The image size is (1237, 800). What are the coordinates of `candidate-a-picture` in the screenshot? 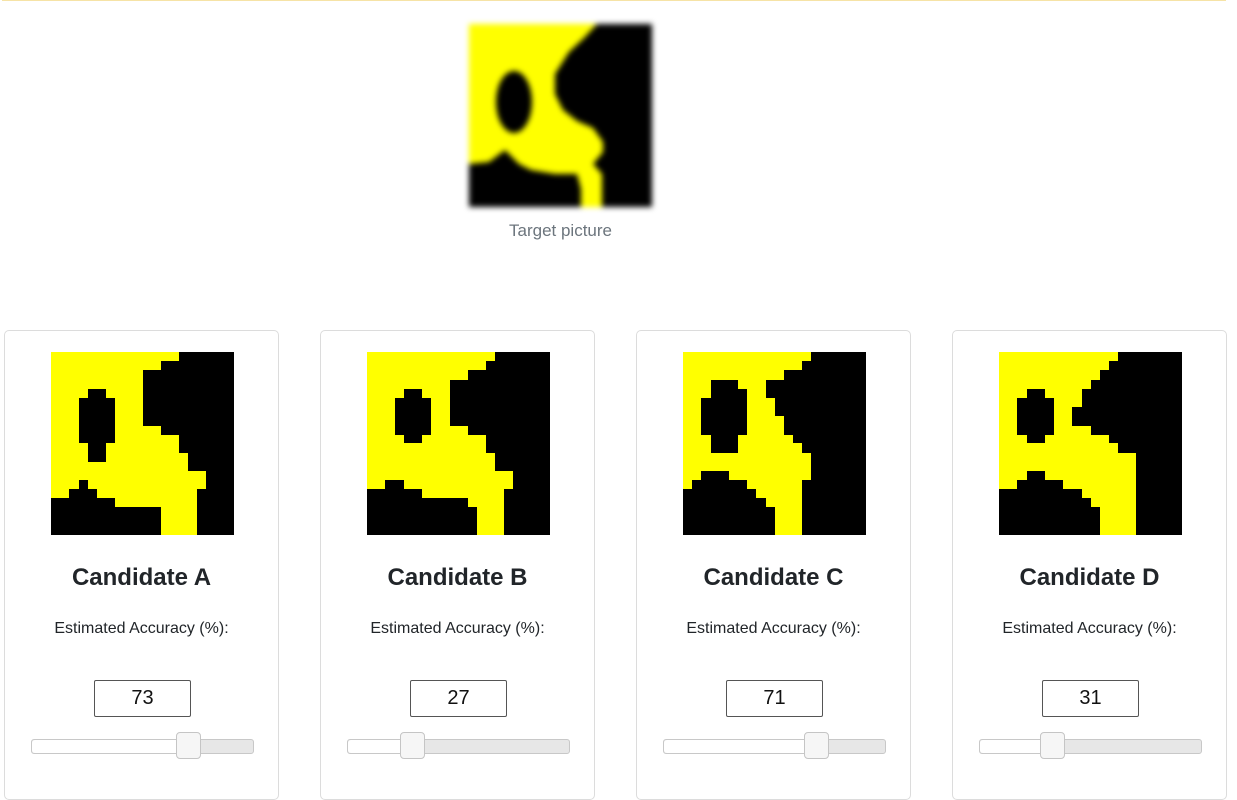 It's located at (142, 443).